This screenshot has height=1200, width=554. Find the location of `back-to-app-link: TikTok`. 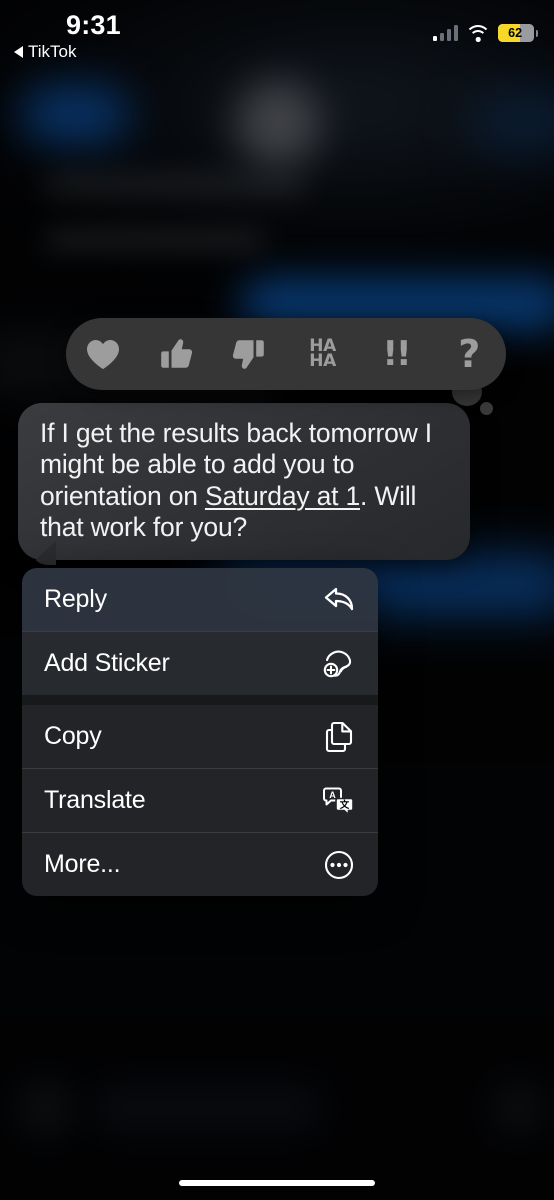

back-to-app-link: TikTok is located at coordinates (45, 52).